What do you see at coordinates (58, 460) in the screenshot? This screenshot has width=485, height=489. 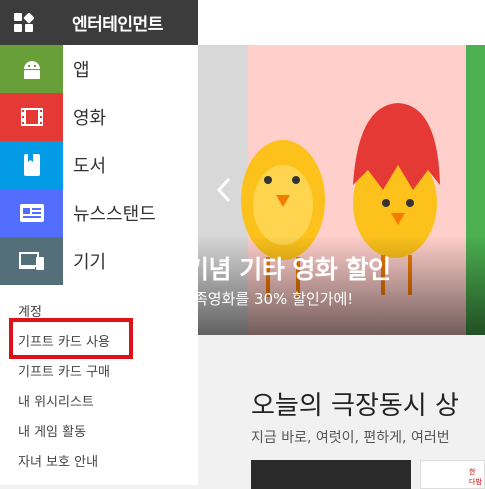 I see `parental-guide-link: 자녀 보호 안내` at bounding box center [58, 460].